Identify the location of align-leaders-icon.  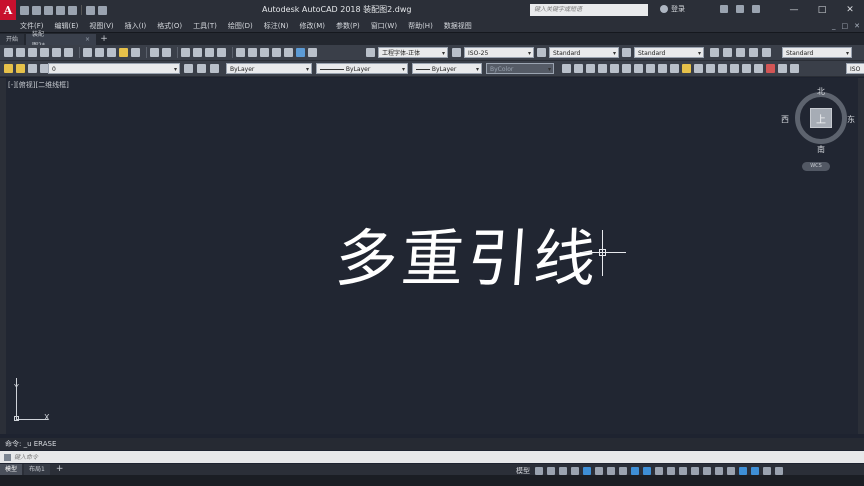
(753, 52).